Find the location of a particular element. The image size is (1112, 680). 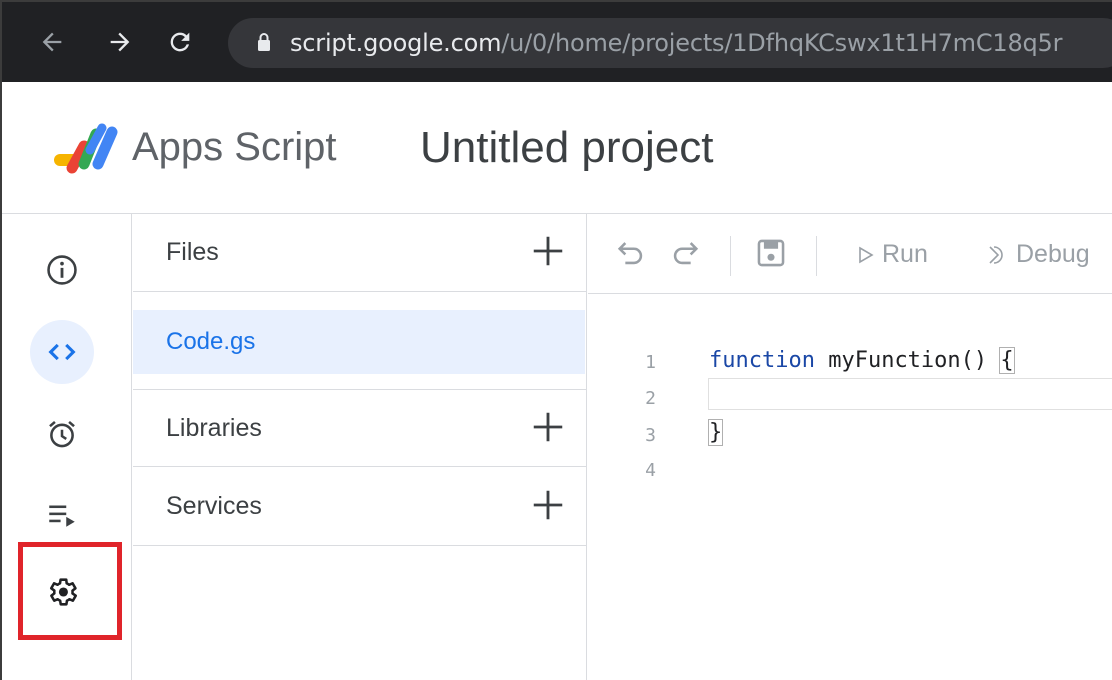

alarm-clock-icon is located at coordinates (62, 434).